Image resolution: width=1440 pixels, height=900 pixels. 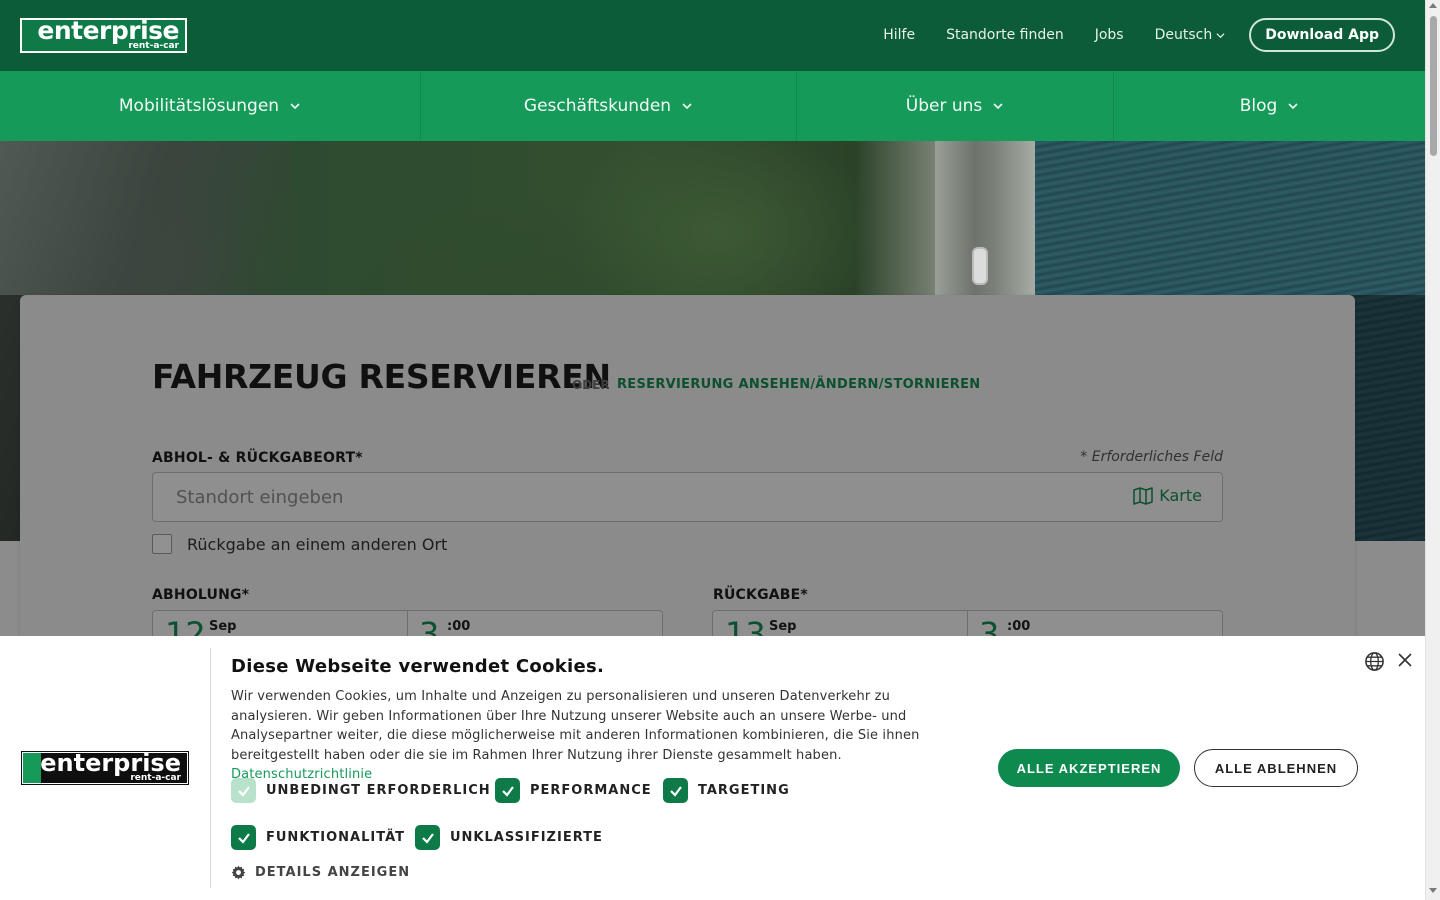 I want to click on location-label: ABHOL- & RÜCKGABEORT*, so click(x=257, y=458).